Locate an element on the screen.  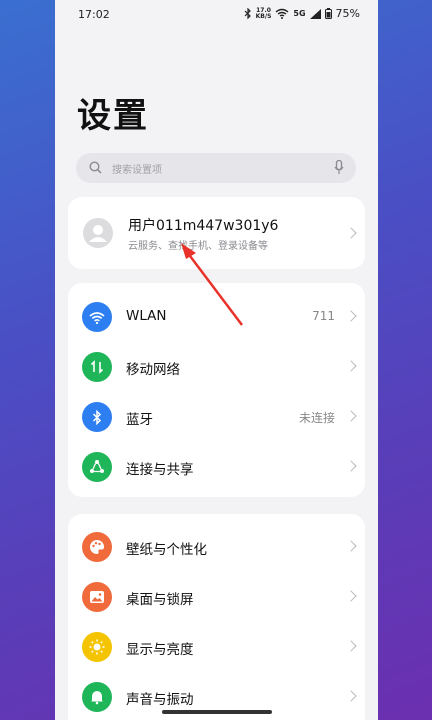
home-indicator is located at coordinates (217, 712).